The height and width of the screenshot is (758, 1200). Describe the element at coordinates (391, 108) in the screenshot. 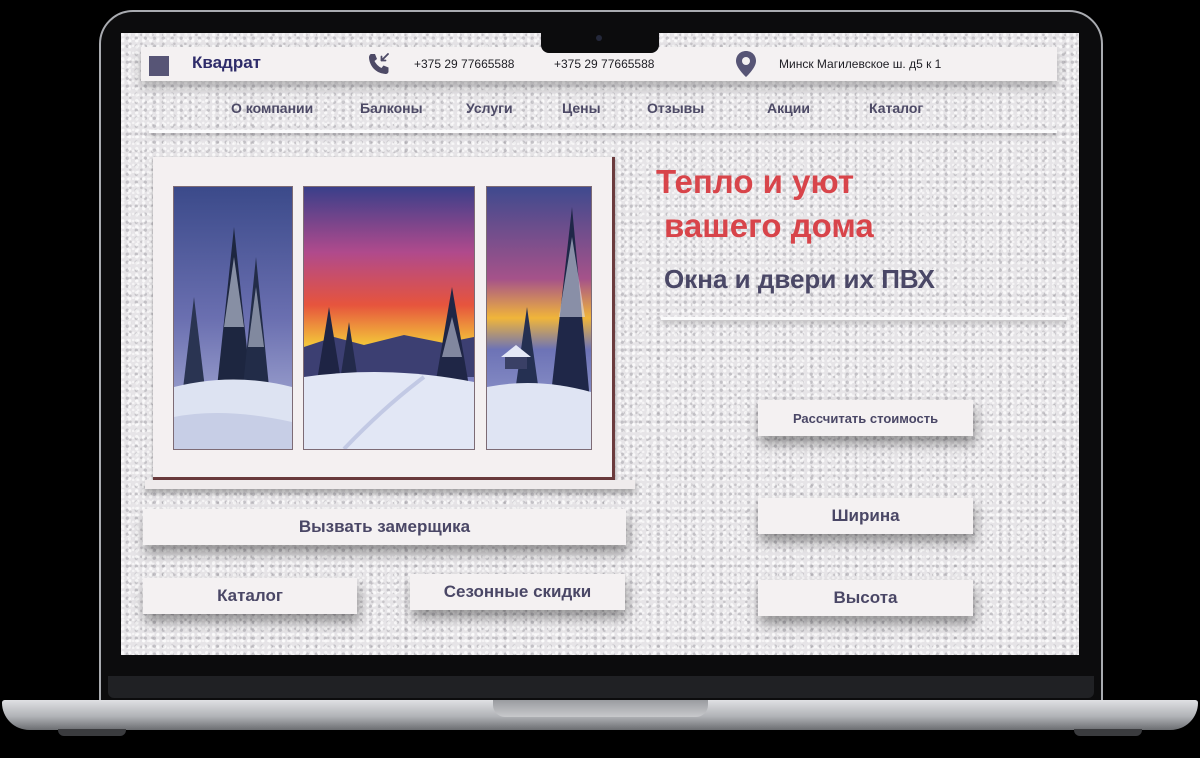

I see `nav-item-balconies: Балконы` at that location.